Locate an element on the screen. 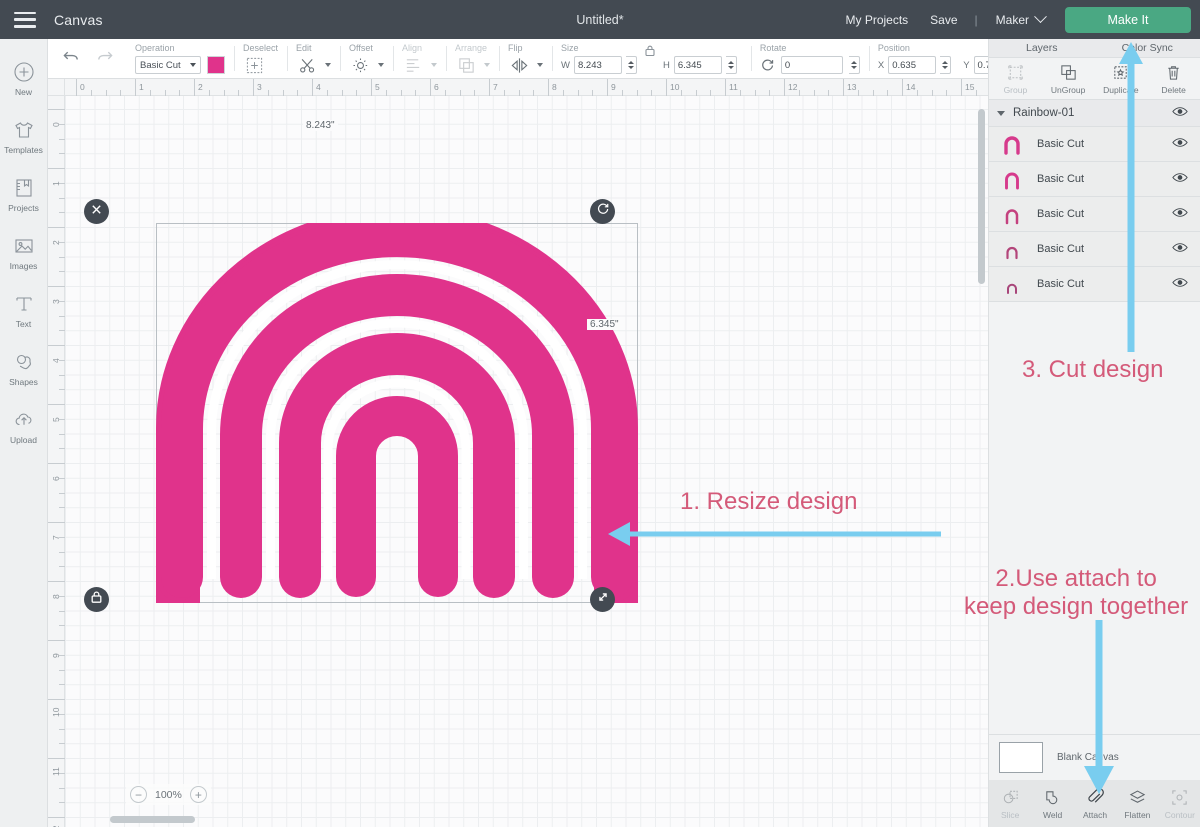  rotate-icon is located at coordinates (603, 211).